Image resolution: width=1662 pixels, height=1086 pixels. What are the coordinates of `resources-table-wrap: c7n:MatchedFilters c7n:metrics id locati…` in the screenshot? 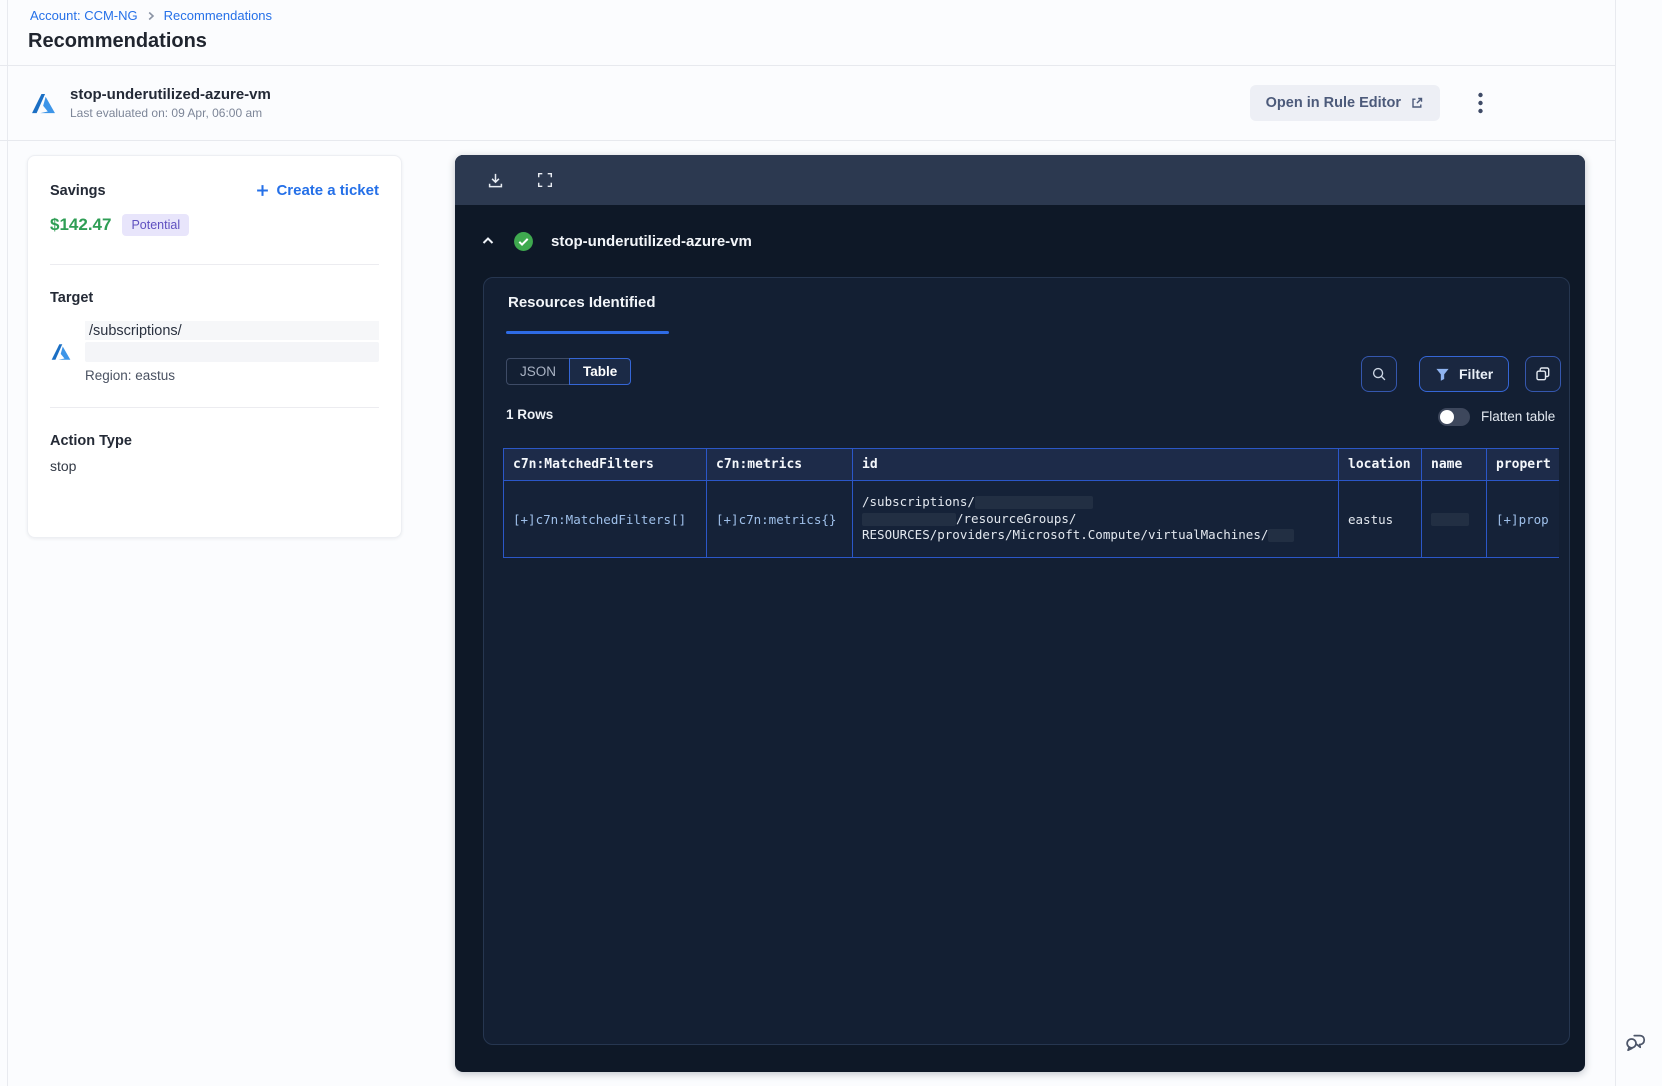 It's located at (1031, 505).